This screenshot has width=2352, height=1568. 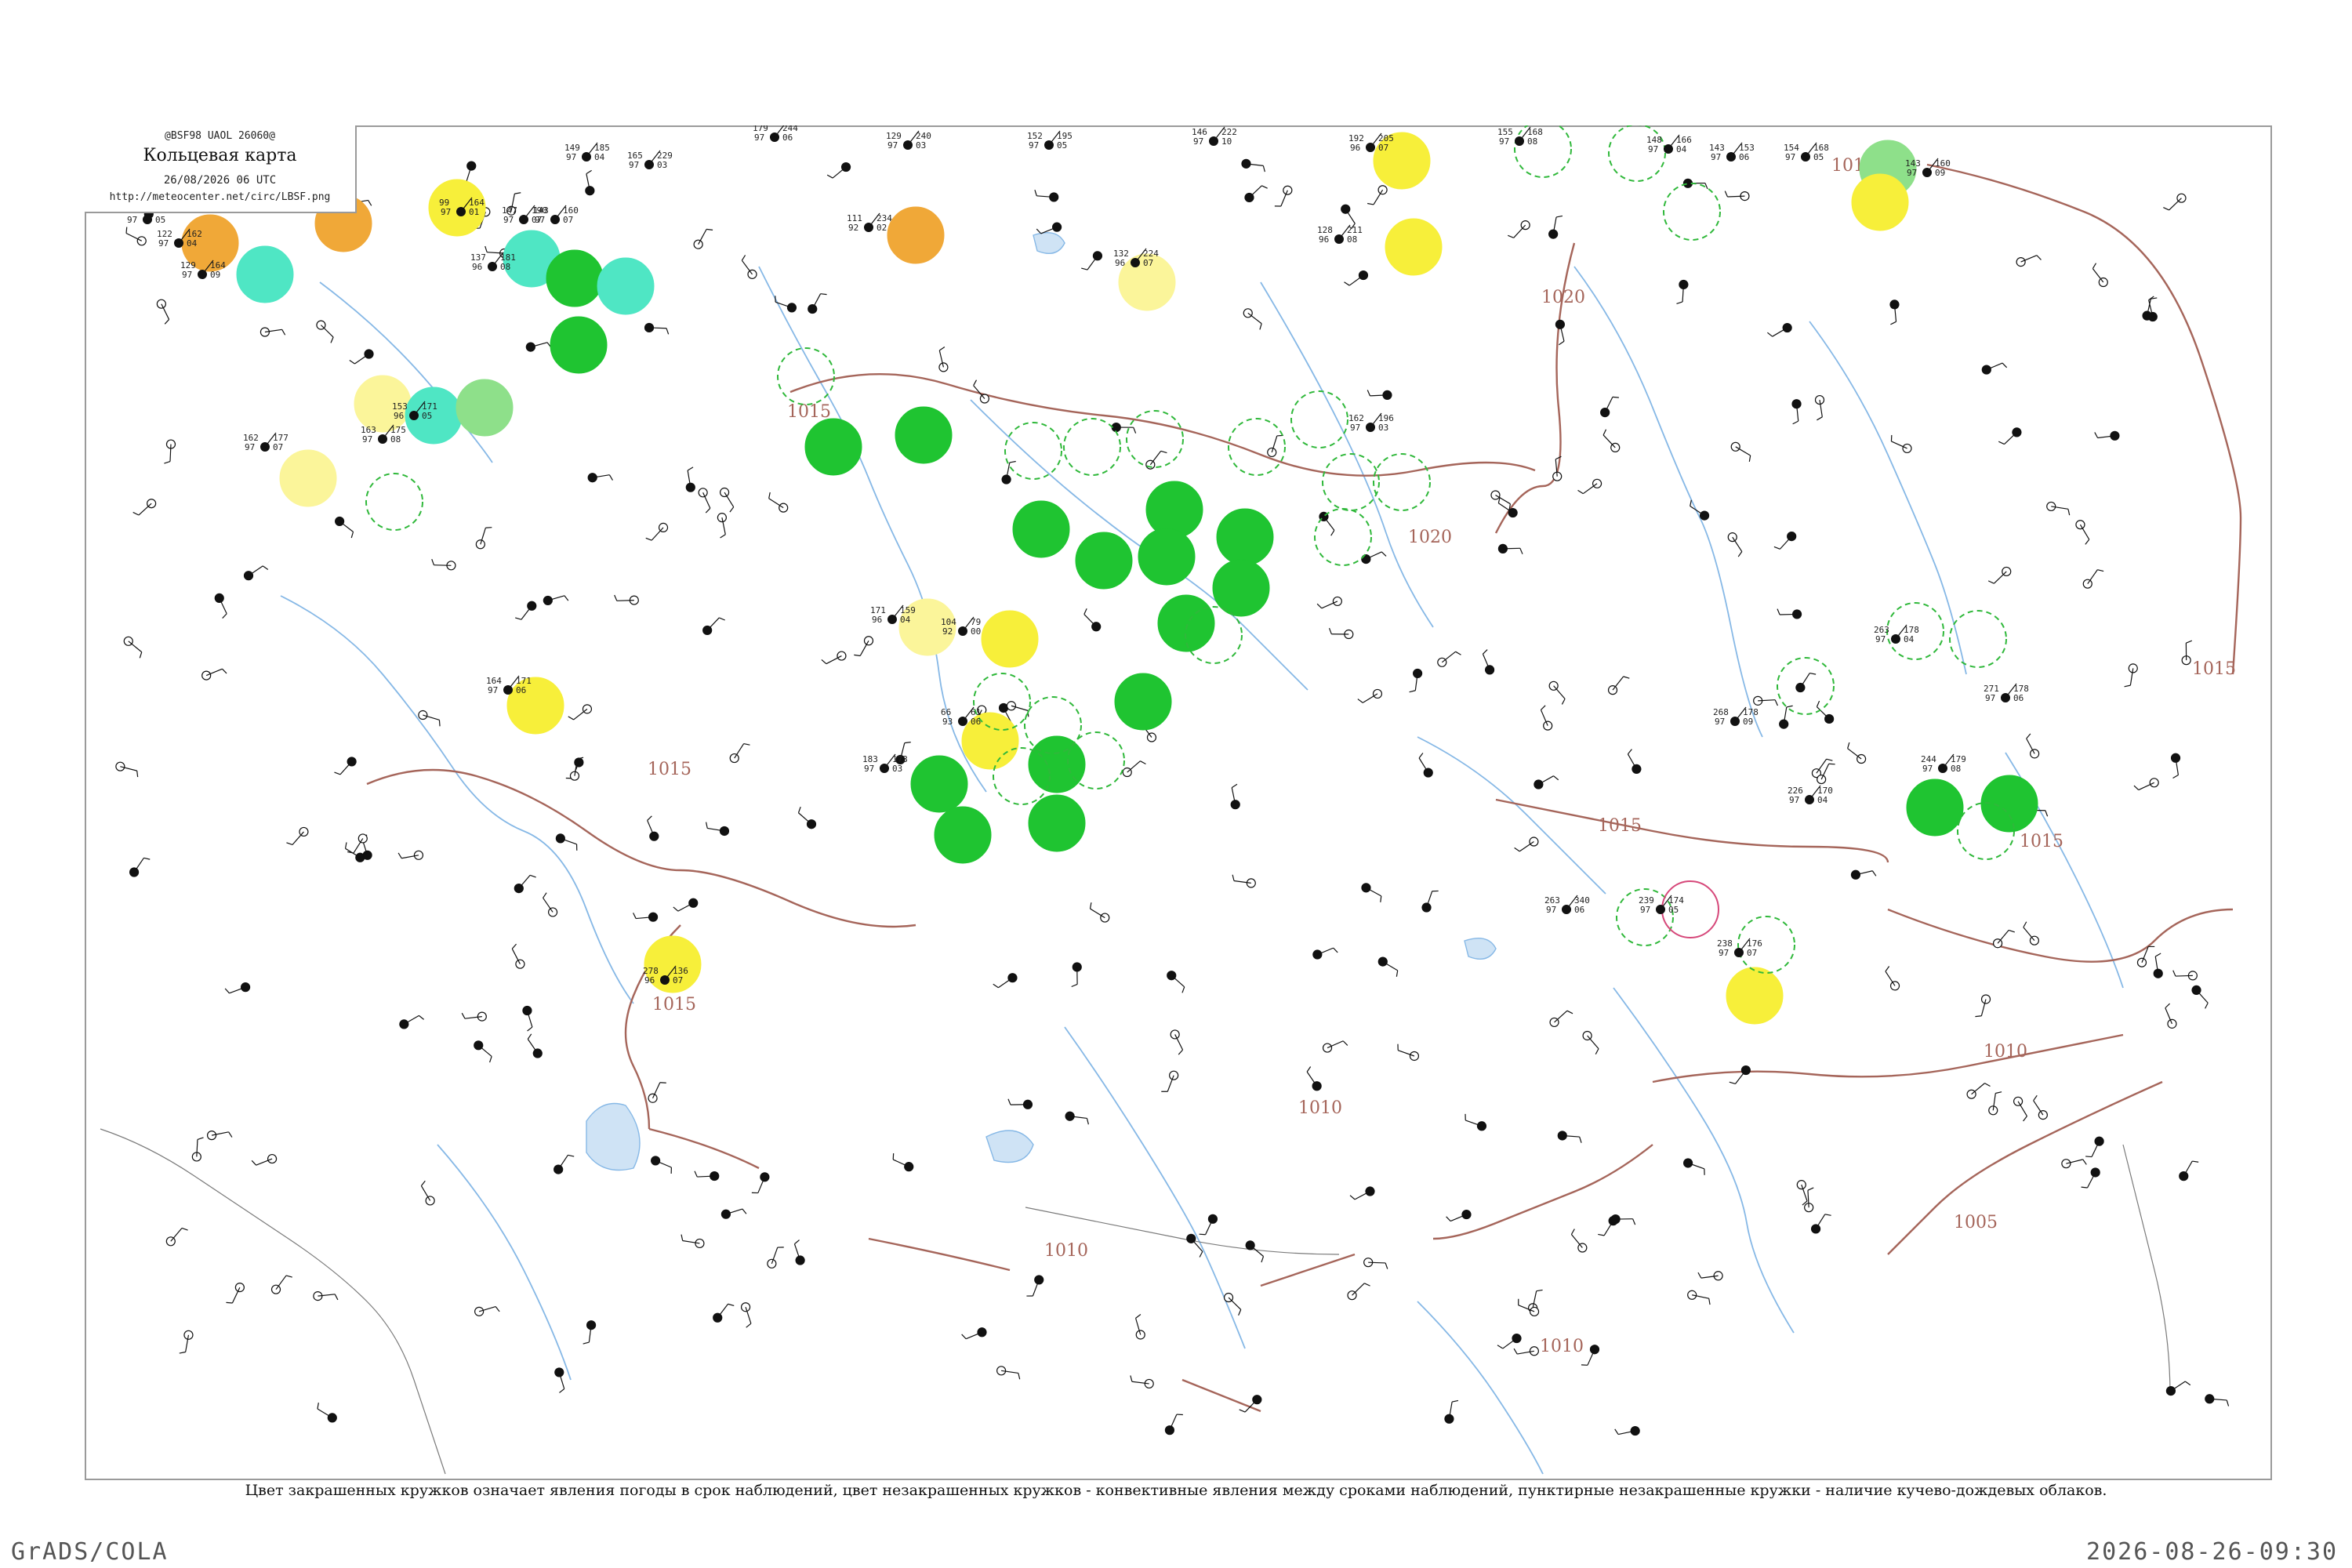 What do you see at coordinates (1928, 168) in the screenshot?
I see `station-plot: 143 16097 09` at bounding box center [1928, 168].